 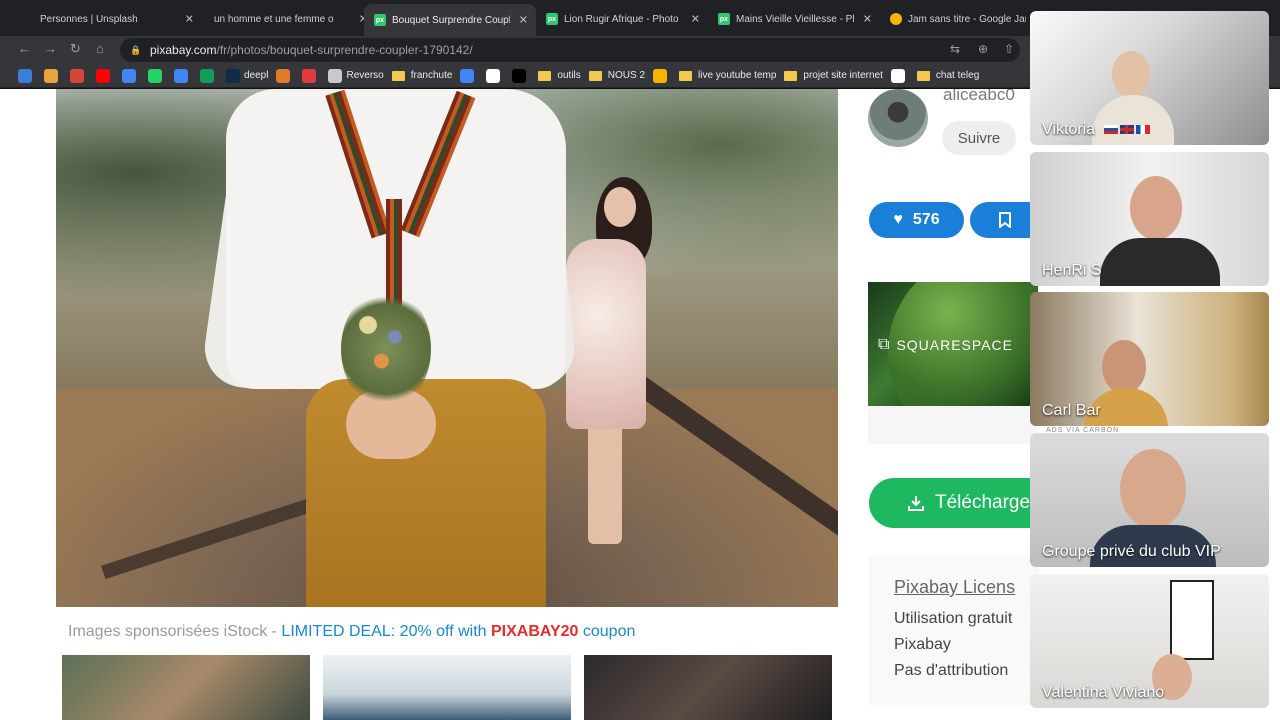 What do you see at coordinates (365, 75) in the screenshot?
I see `bookmark-label: Reverso` at bounding box center [365, 75].